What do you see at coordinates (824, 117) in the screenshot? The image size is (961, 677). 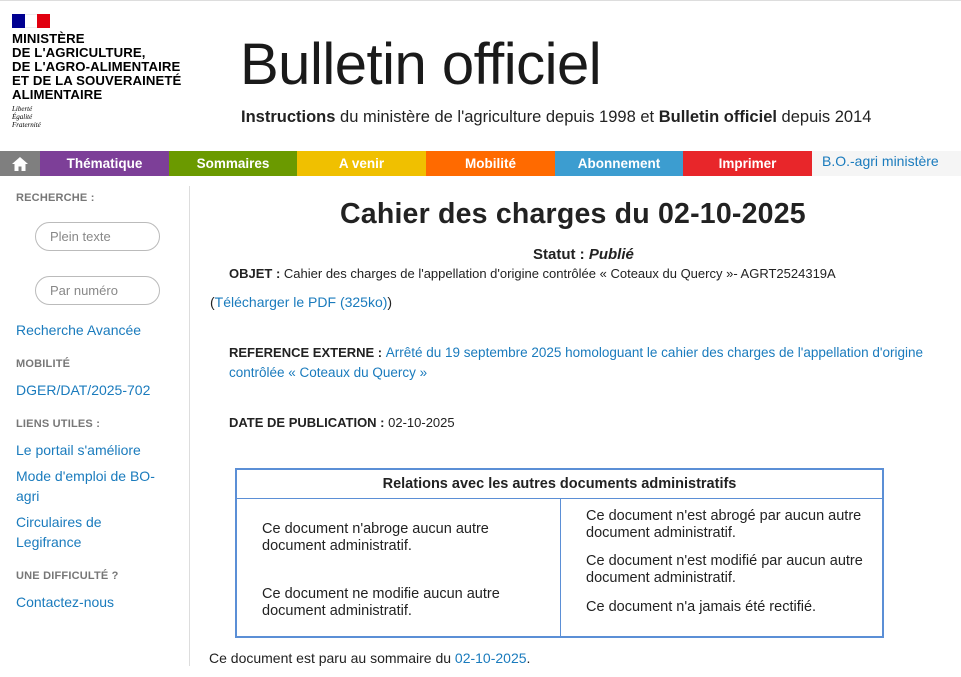 I see `subtitle-text-4: depuis 2014` at bounding box center [824, 117].